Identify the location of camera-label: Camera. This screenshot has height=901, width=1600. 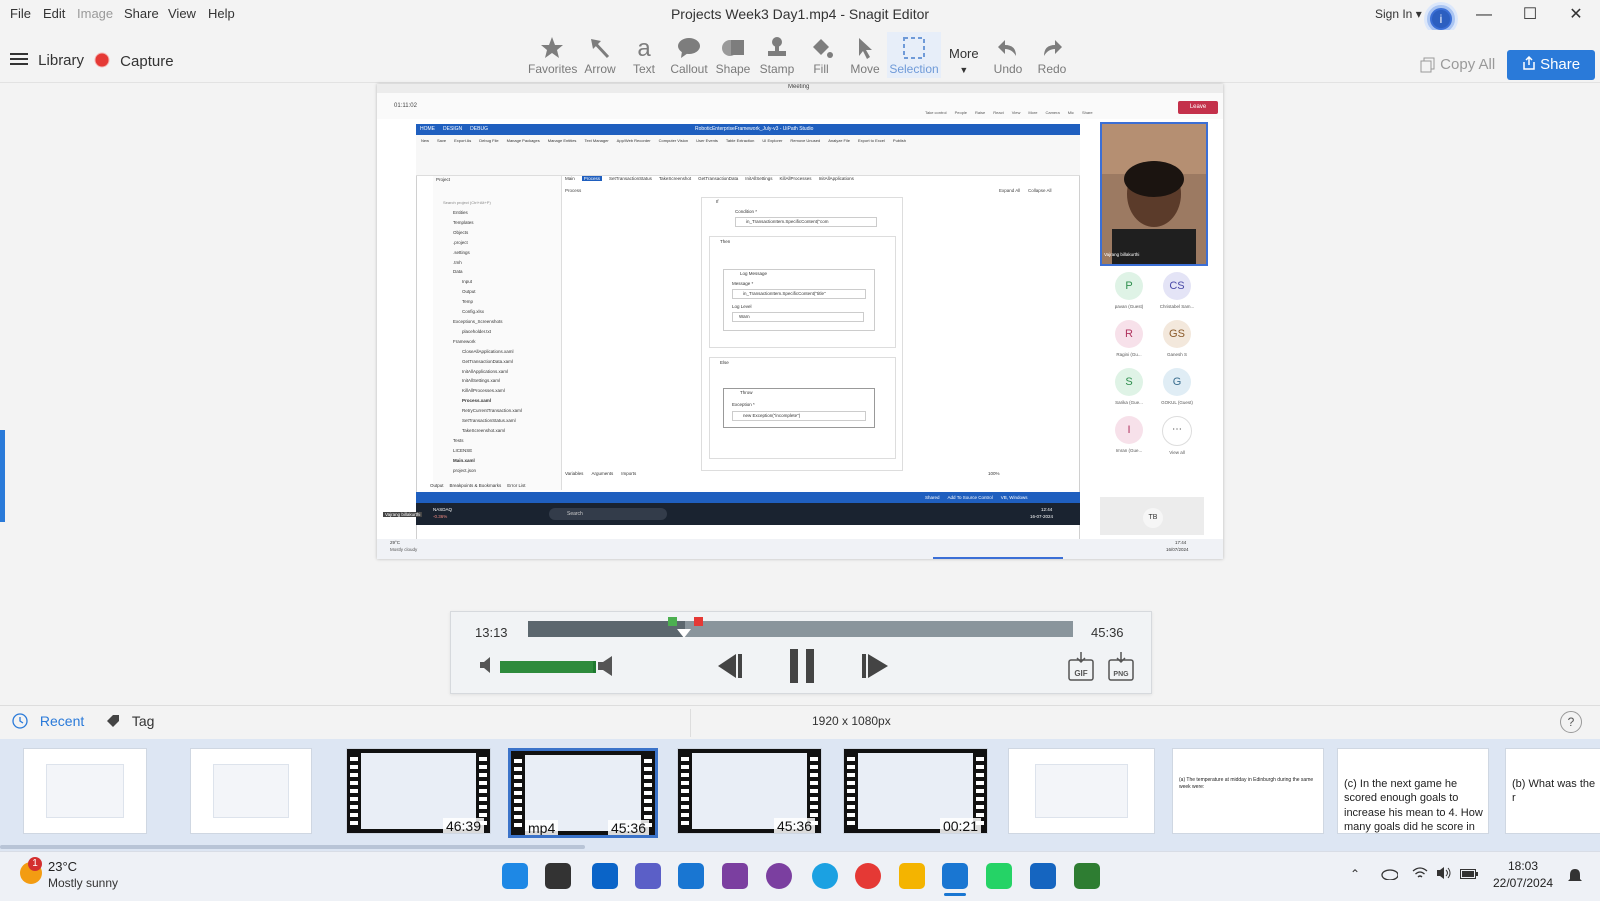
(1052, 112).